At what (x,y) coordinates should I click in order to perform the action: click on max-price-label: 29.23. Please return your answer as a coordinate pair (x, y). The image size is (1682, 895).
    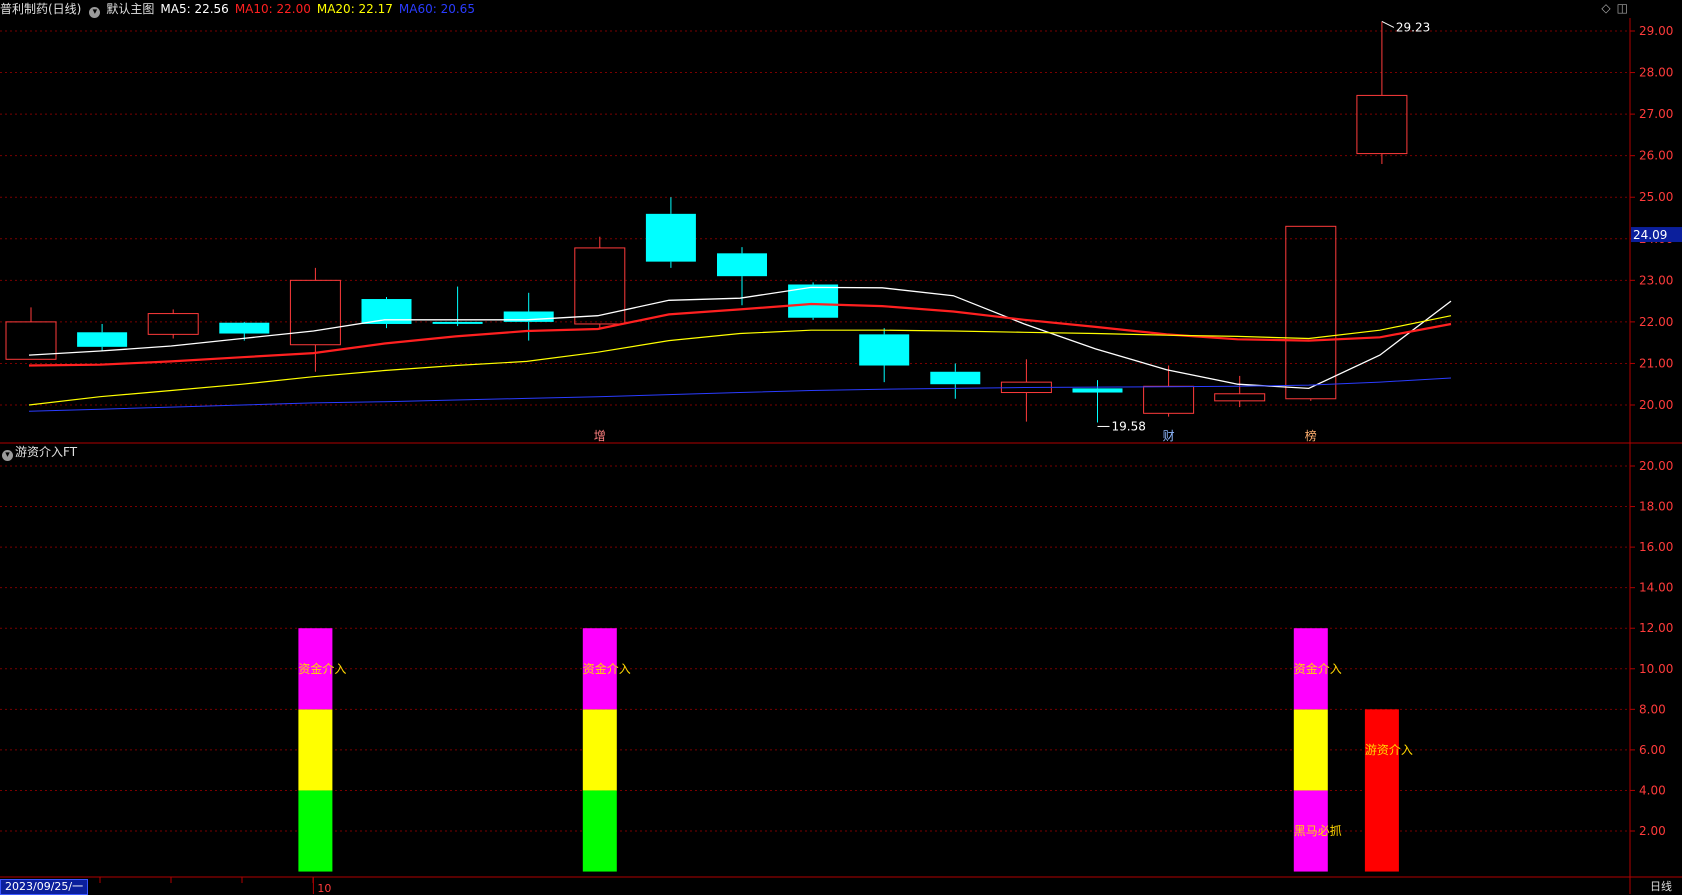
    Looking at the image, I should click on (1413, 27).